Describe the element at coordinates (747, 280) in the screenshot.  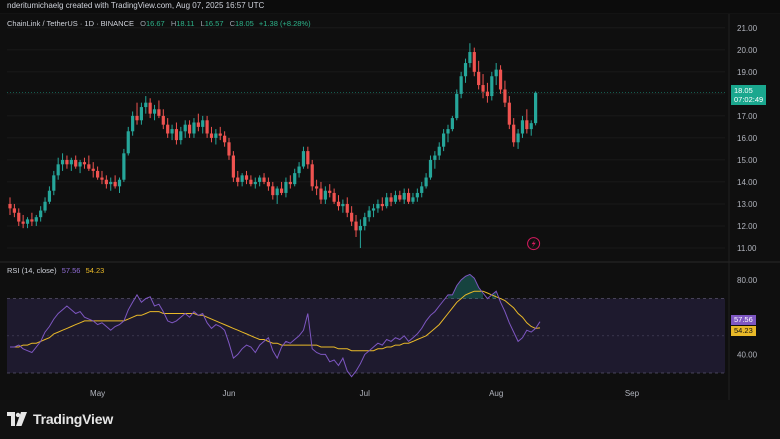
I see `rsi-tick-label: 80.00` at that location.